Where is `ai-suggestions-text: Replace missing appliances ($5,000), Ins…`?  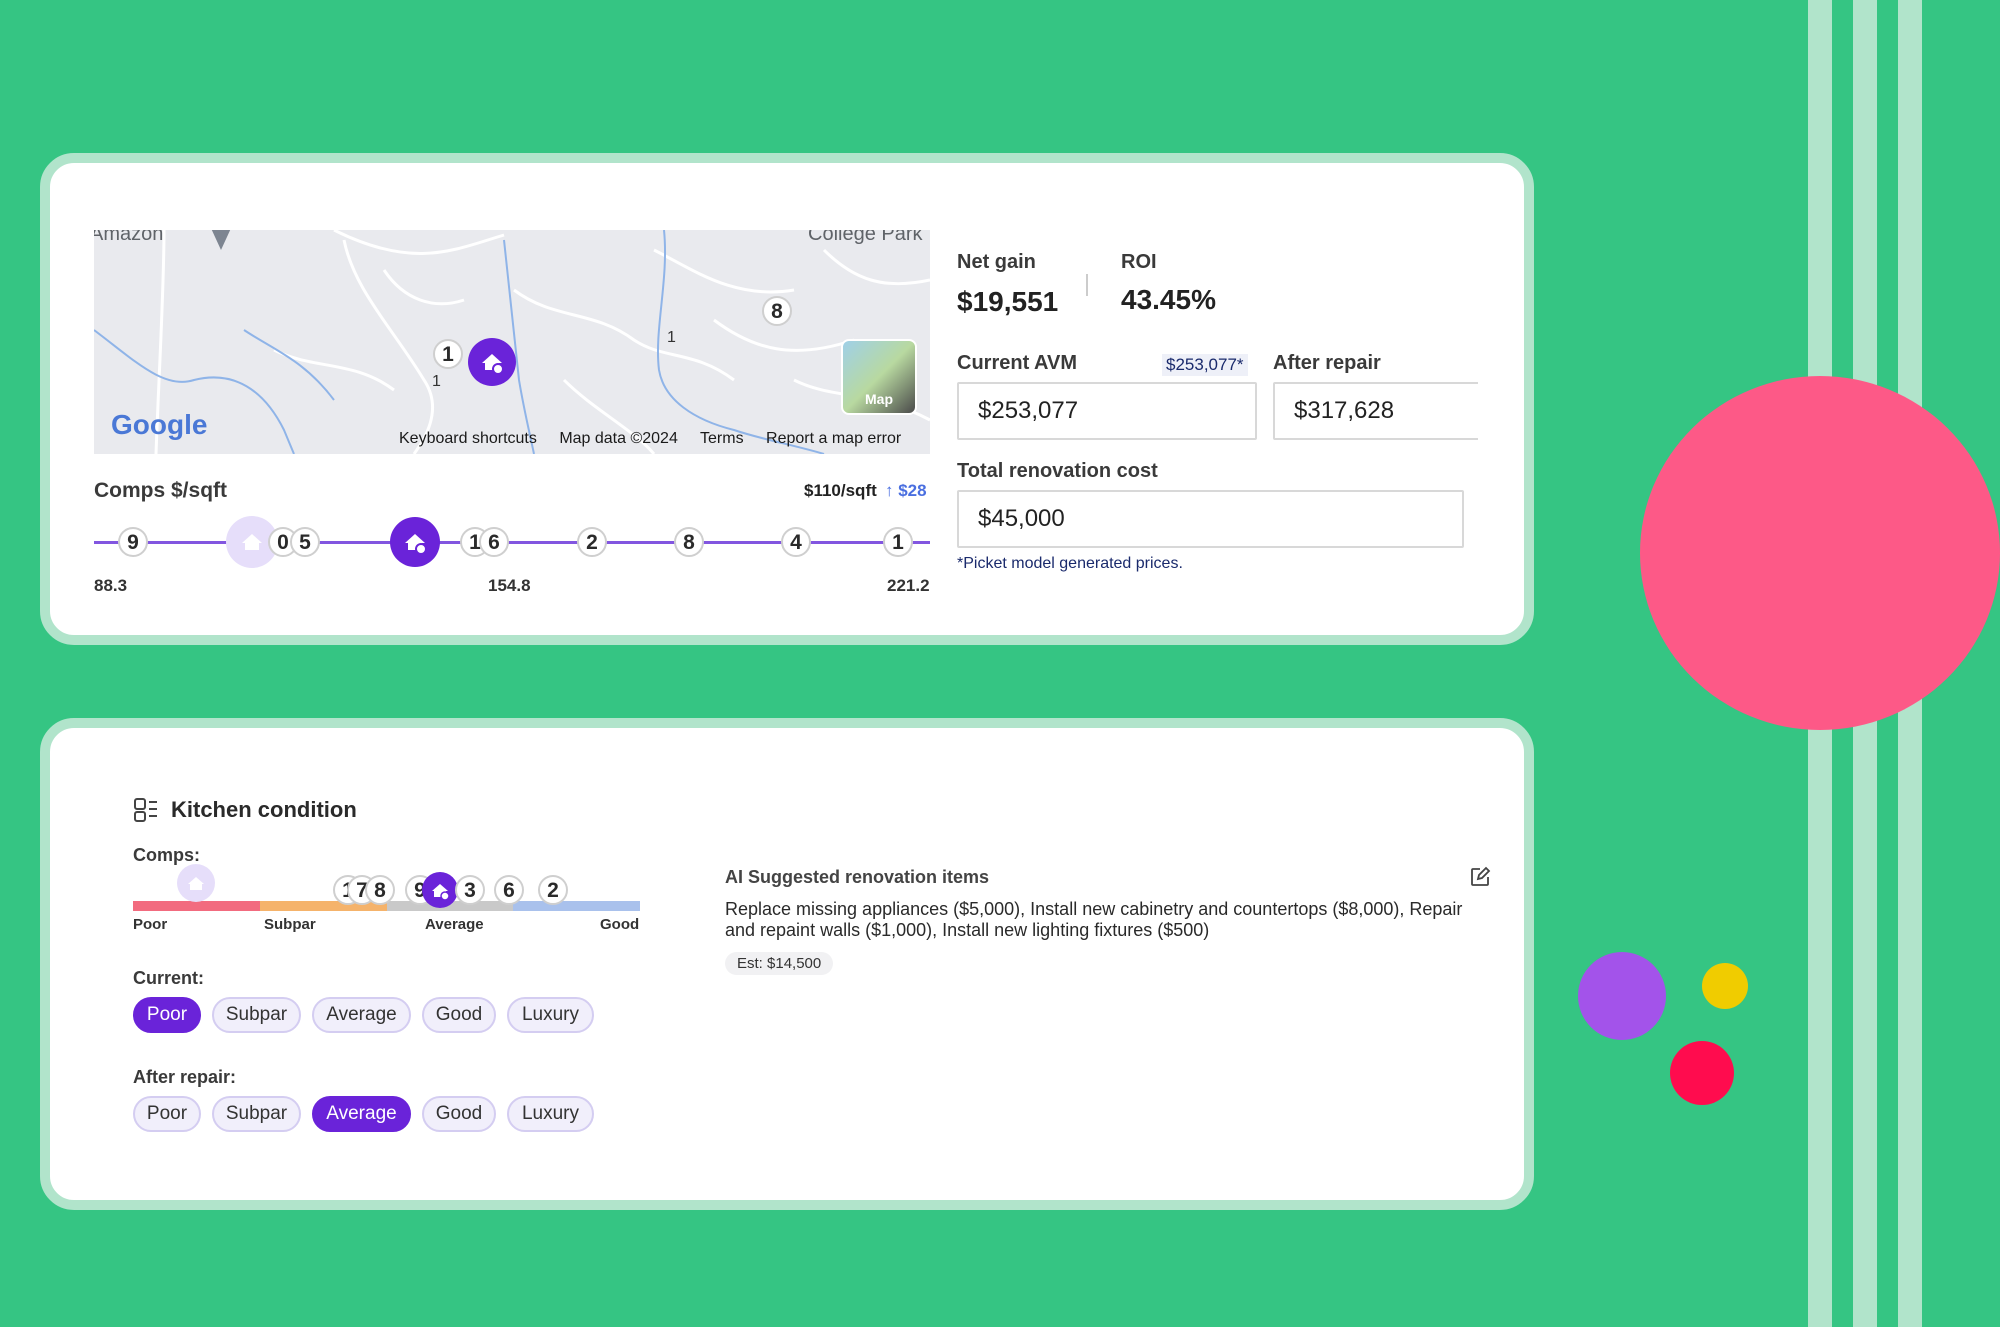 ai-suggestions-text: Replace missing appliances ($5,000), Ins… is located at coordinates (1094, 919).